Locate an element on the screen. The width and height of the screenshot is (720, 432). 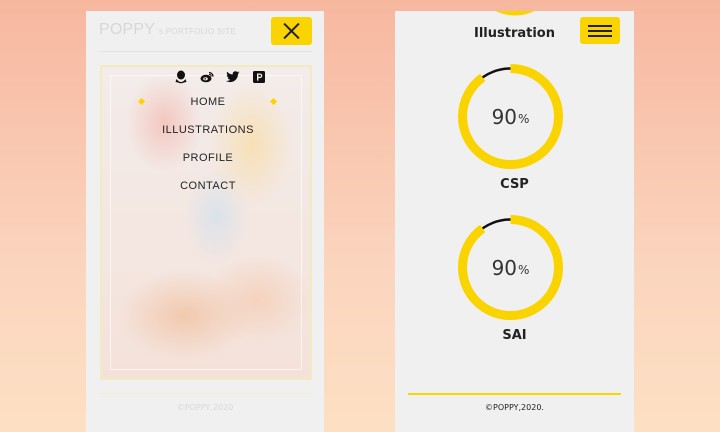
skill-gauge-csp: 90% is located at coordinates (510, 116).